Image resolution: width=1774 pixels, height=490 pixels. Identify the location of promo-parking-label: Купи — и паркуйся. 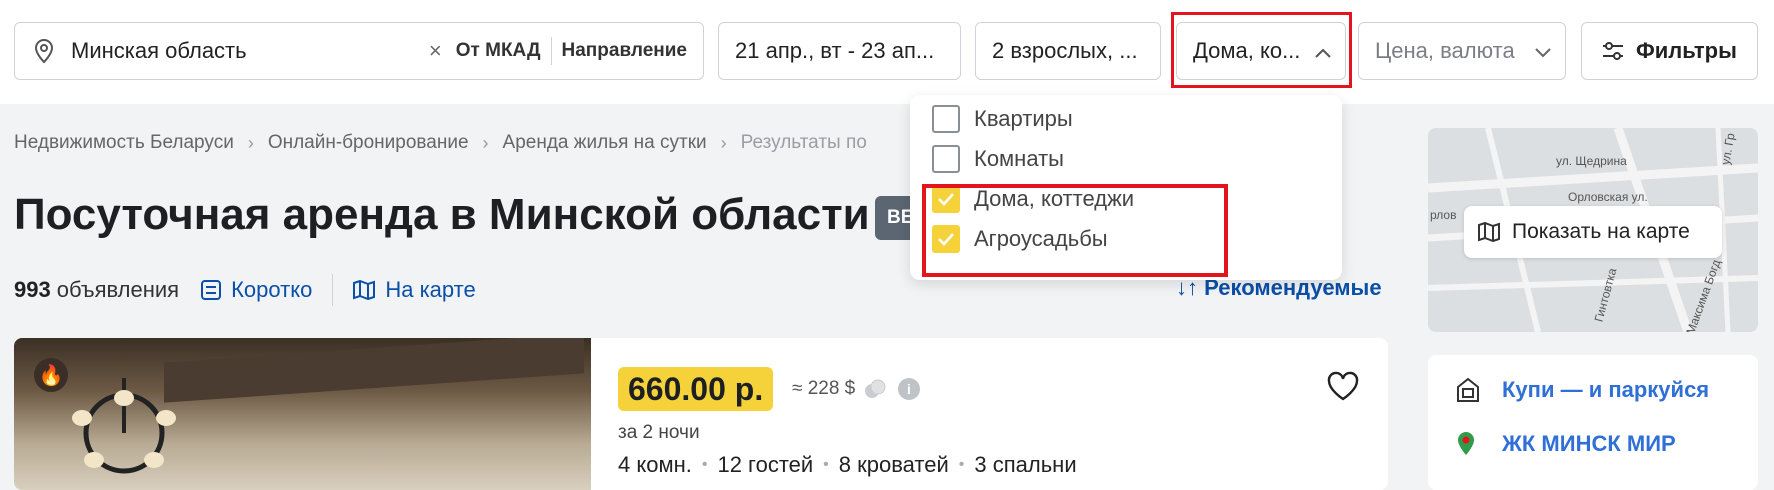
(1606, 389).